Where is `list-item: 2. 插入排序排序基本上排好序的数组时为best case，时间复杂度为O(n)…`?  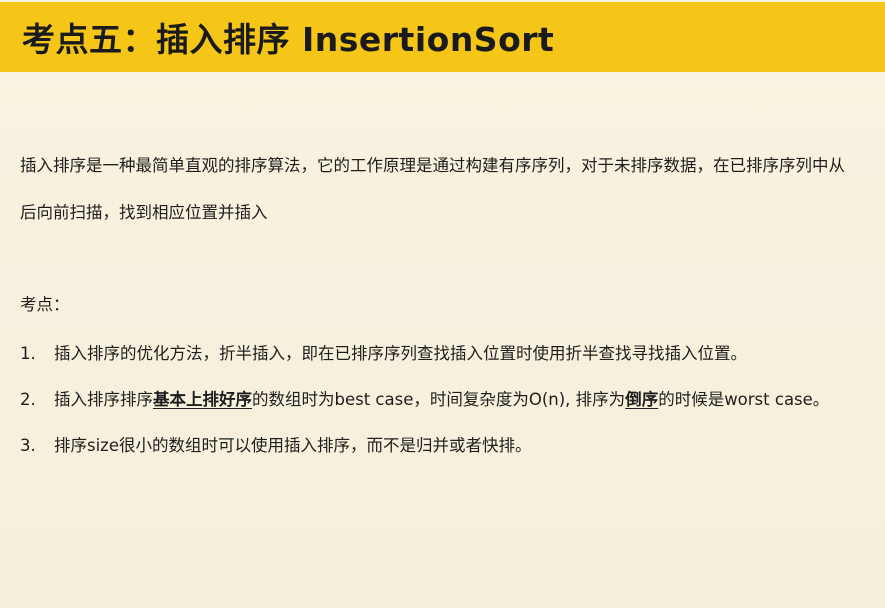 list-item: 2. 插入排序排序基本上排好序的数组时为best case，时间复杂度为O(n)… is located at coordinates (435, 400).